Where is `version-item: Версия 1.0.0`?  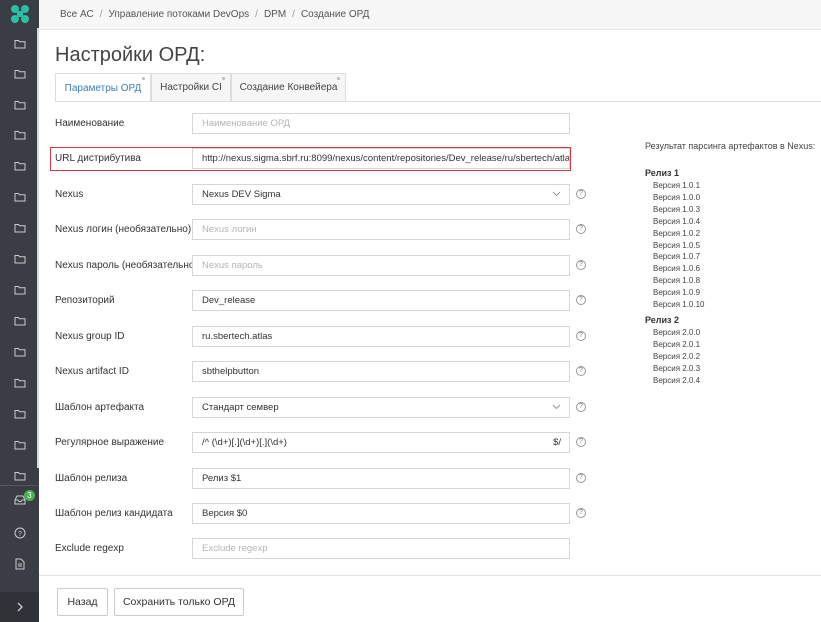 version-item: Версия 1.0.0 is located at coordinates (677, 197).